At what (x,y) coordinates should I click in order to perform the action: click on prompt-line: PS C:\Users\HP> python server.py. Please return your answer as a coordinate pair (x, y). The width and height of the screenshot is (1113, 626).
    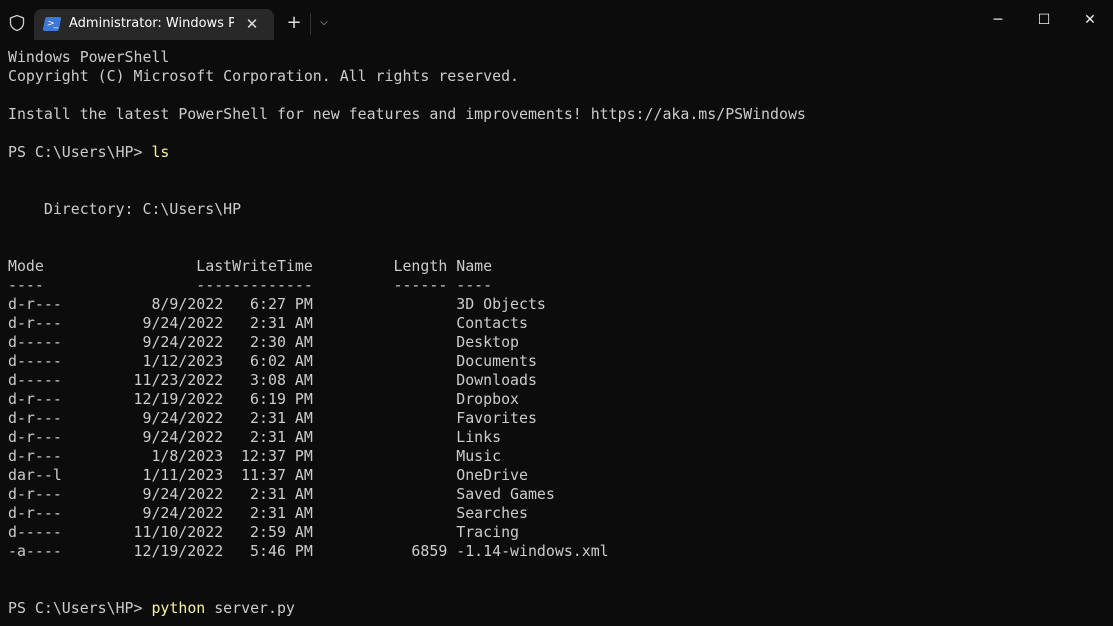
    Looking at the image, I should click on (407, 608).